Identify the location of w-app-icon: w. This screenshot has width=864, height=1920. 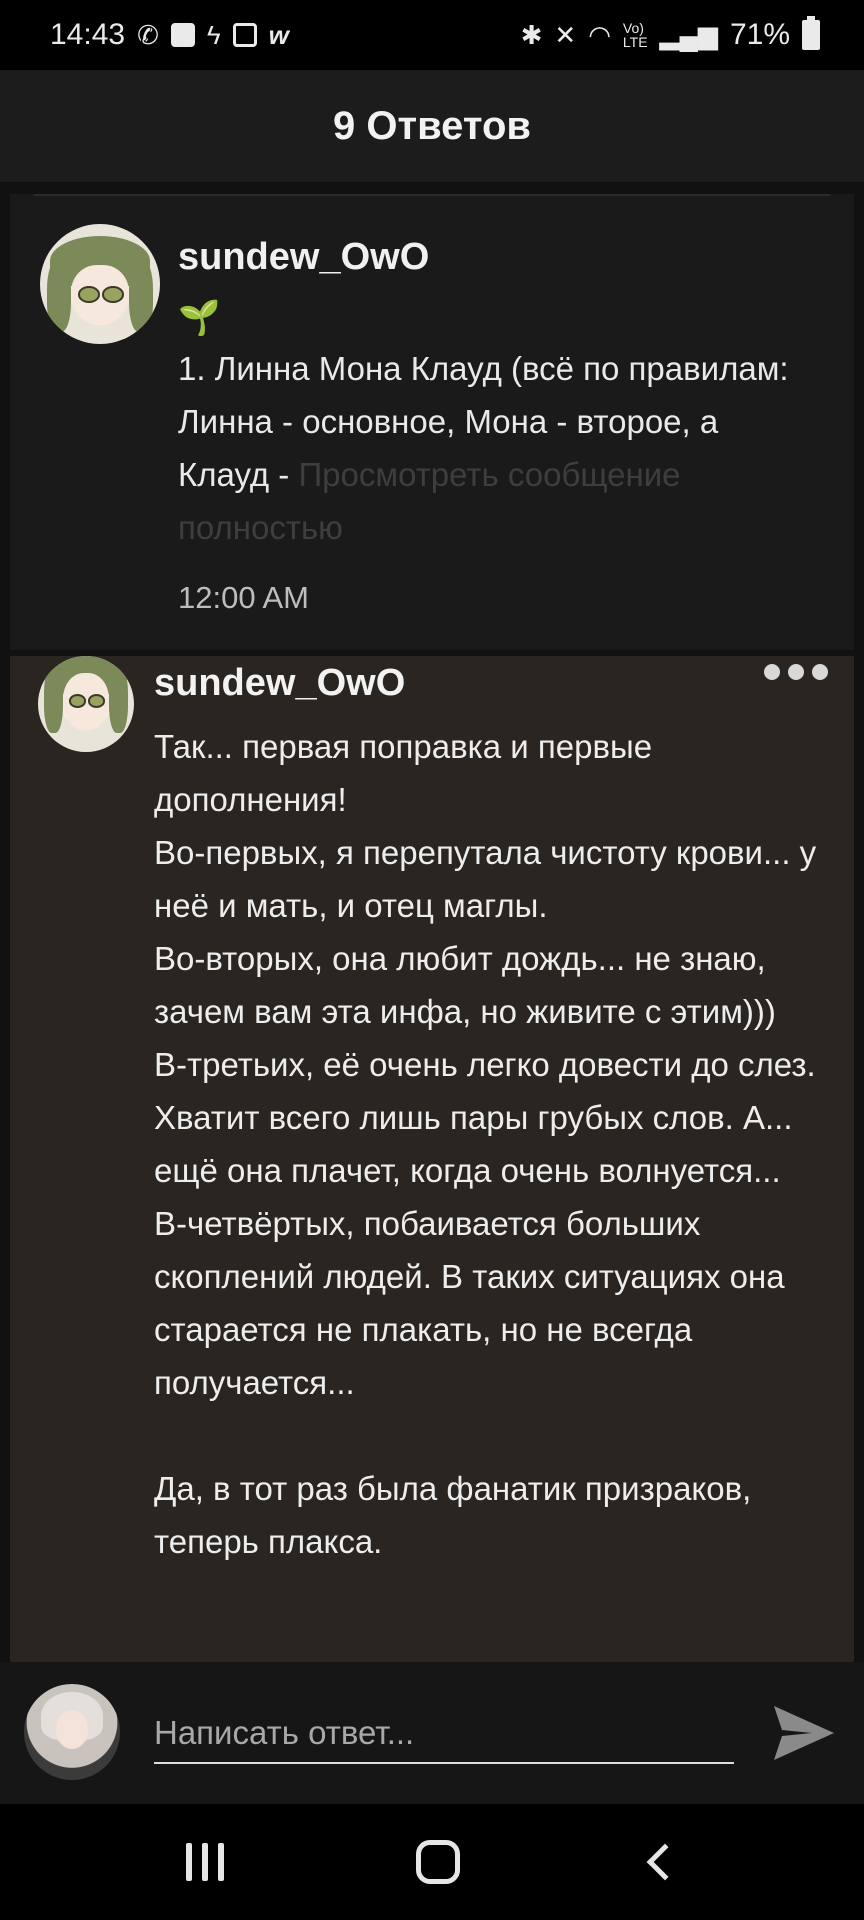
(278, 34).